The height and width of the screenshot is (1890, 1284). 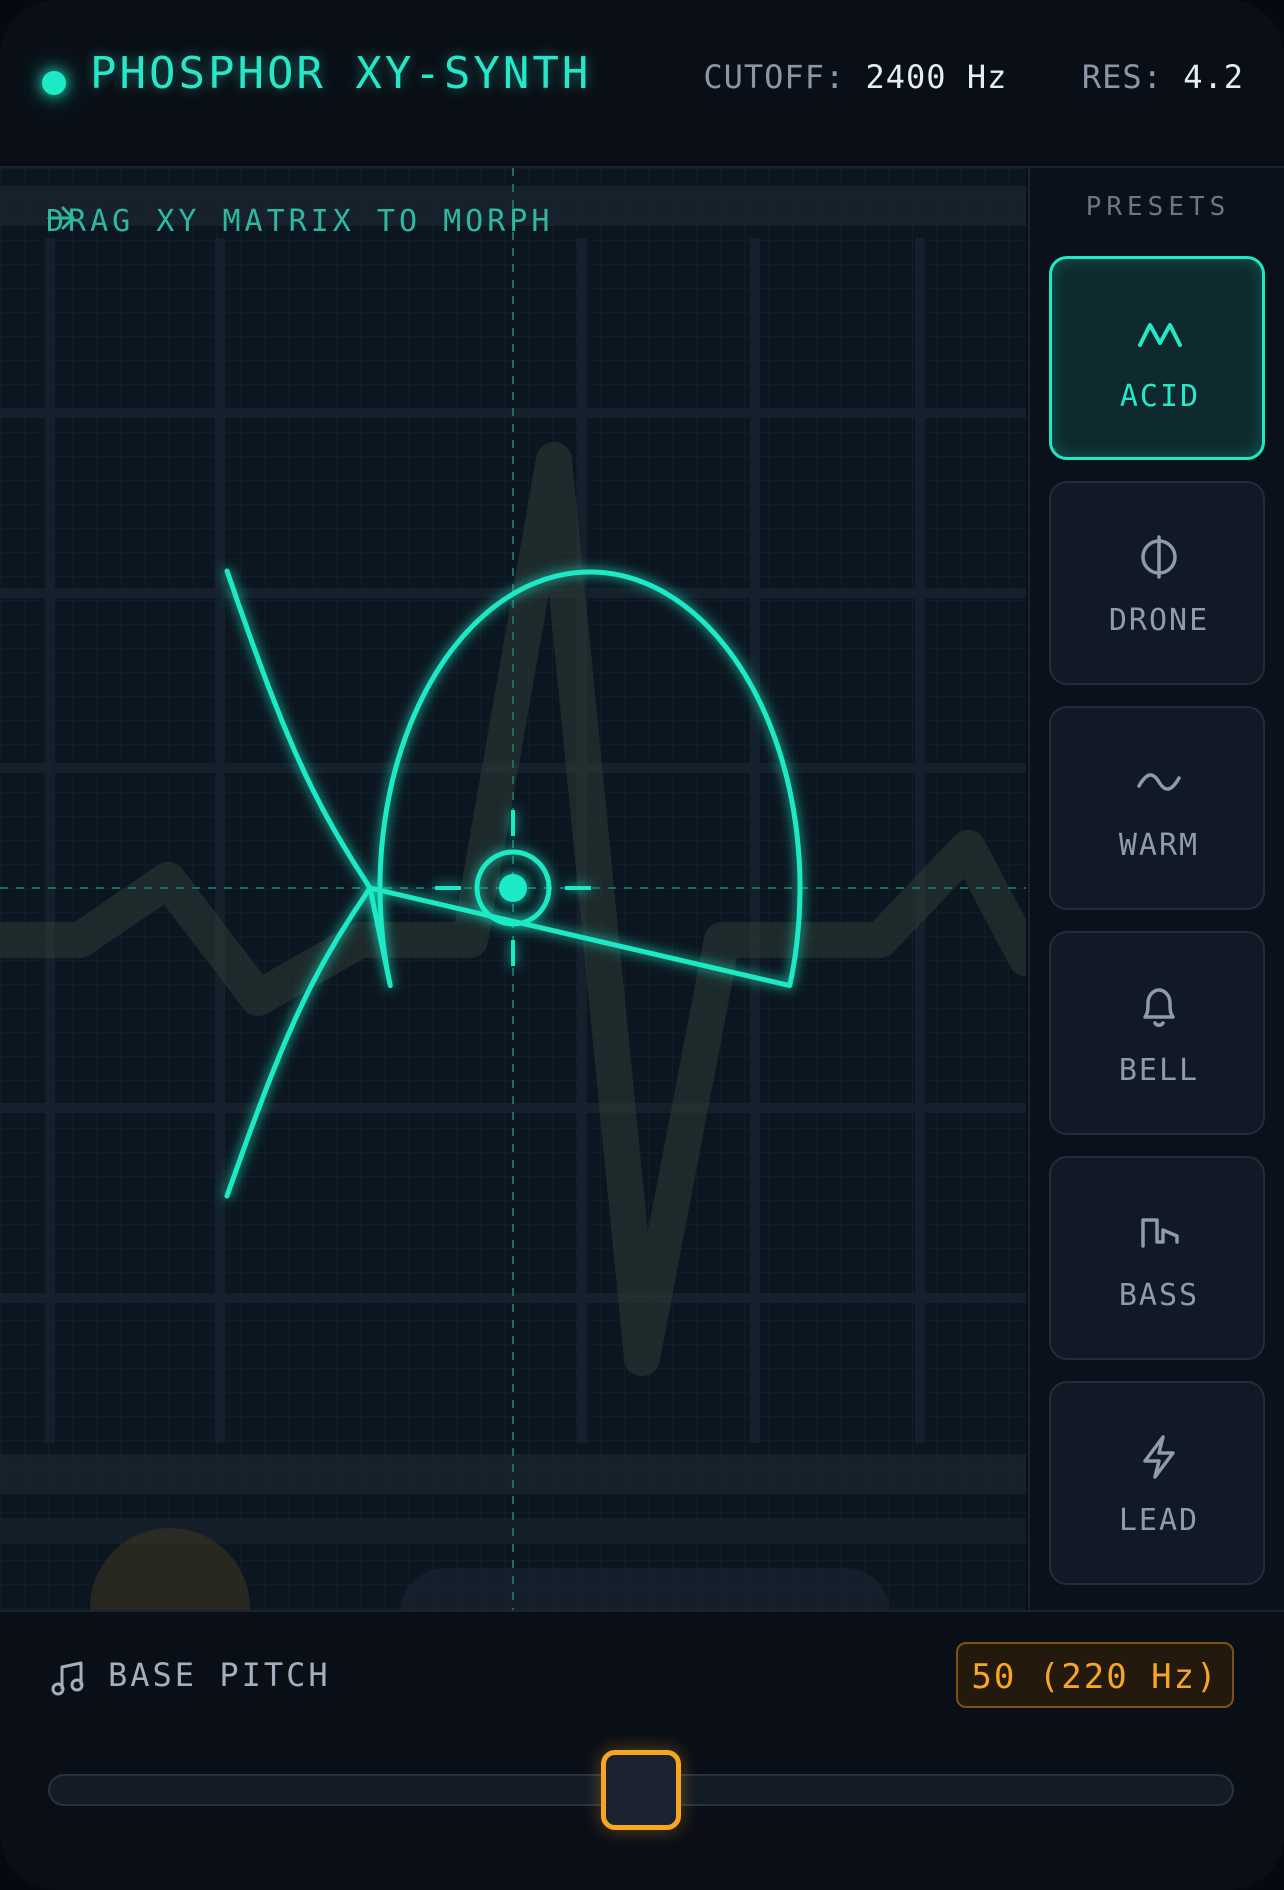 I want to click on lightning-icon, so click(x=1159, y=1457).